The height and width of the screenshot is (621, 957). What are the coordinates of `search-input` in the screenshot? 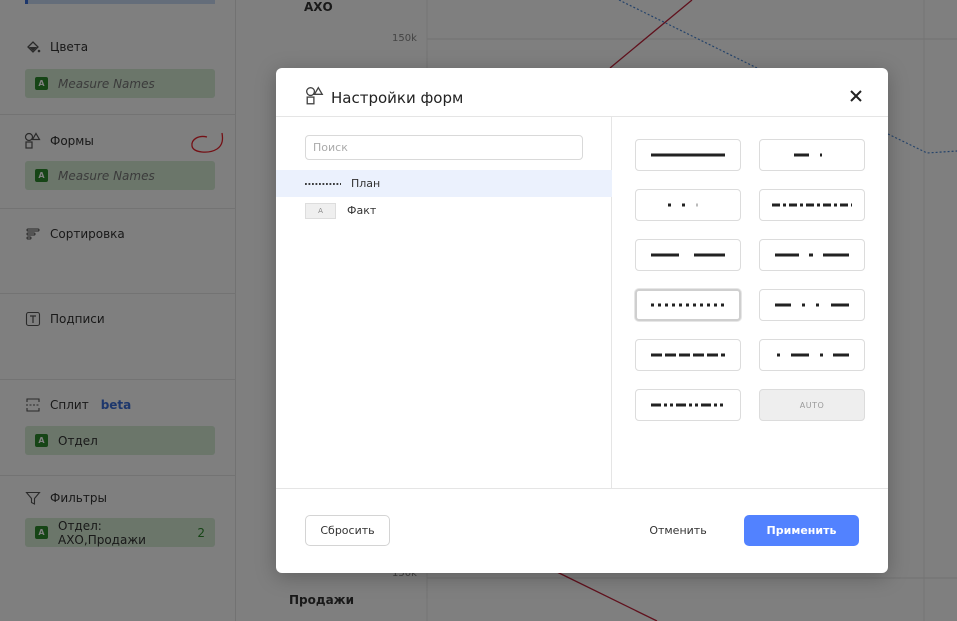 It's located at (444, 147).